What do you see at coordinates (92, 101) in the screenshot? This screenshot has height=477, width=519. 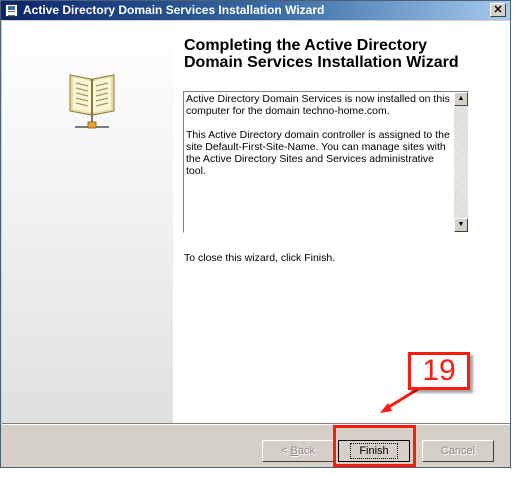 I see `book-icon` at bounding box center [92, 101].